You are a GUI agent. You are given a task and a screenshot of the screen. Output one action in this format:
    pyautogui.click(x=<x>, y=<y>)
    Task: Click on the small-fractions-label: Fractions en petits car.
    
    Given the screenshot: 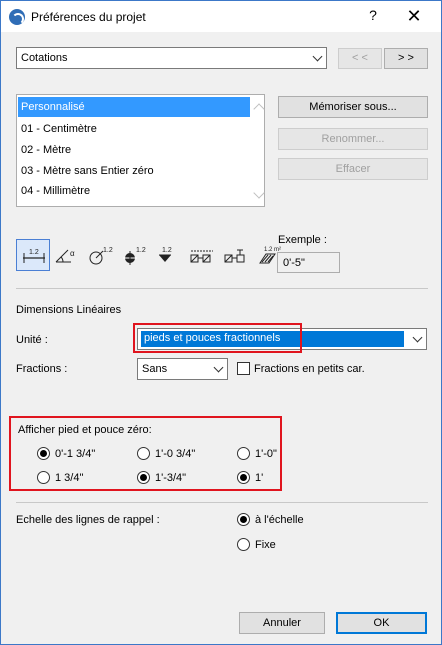 What is the action you would take?
    pyautogui.click(x=309, y=369)
    